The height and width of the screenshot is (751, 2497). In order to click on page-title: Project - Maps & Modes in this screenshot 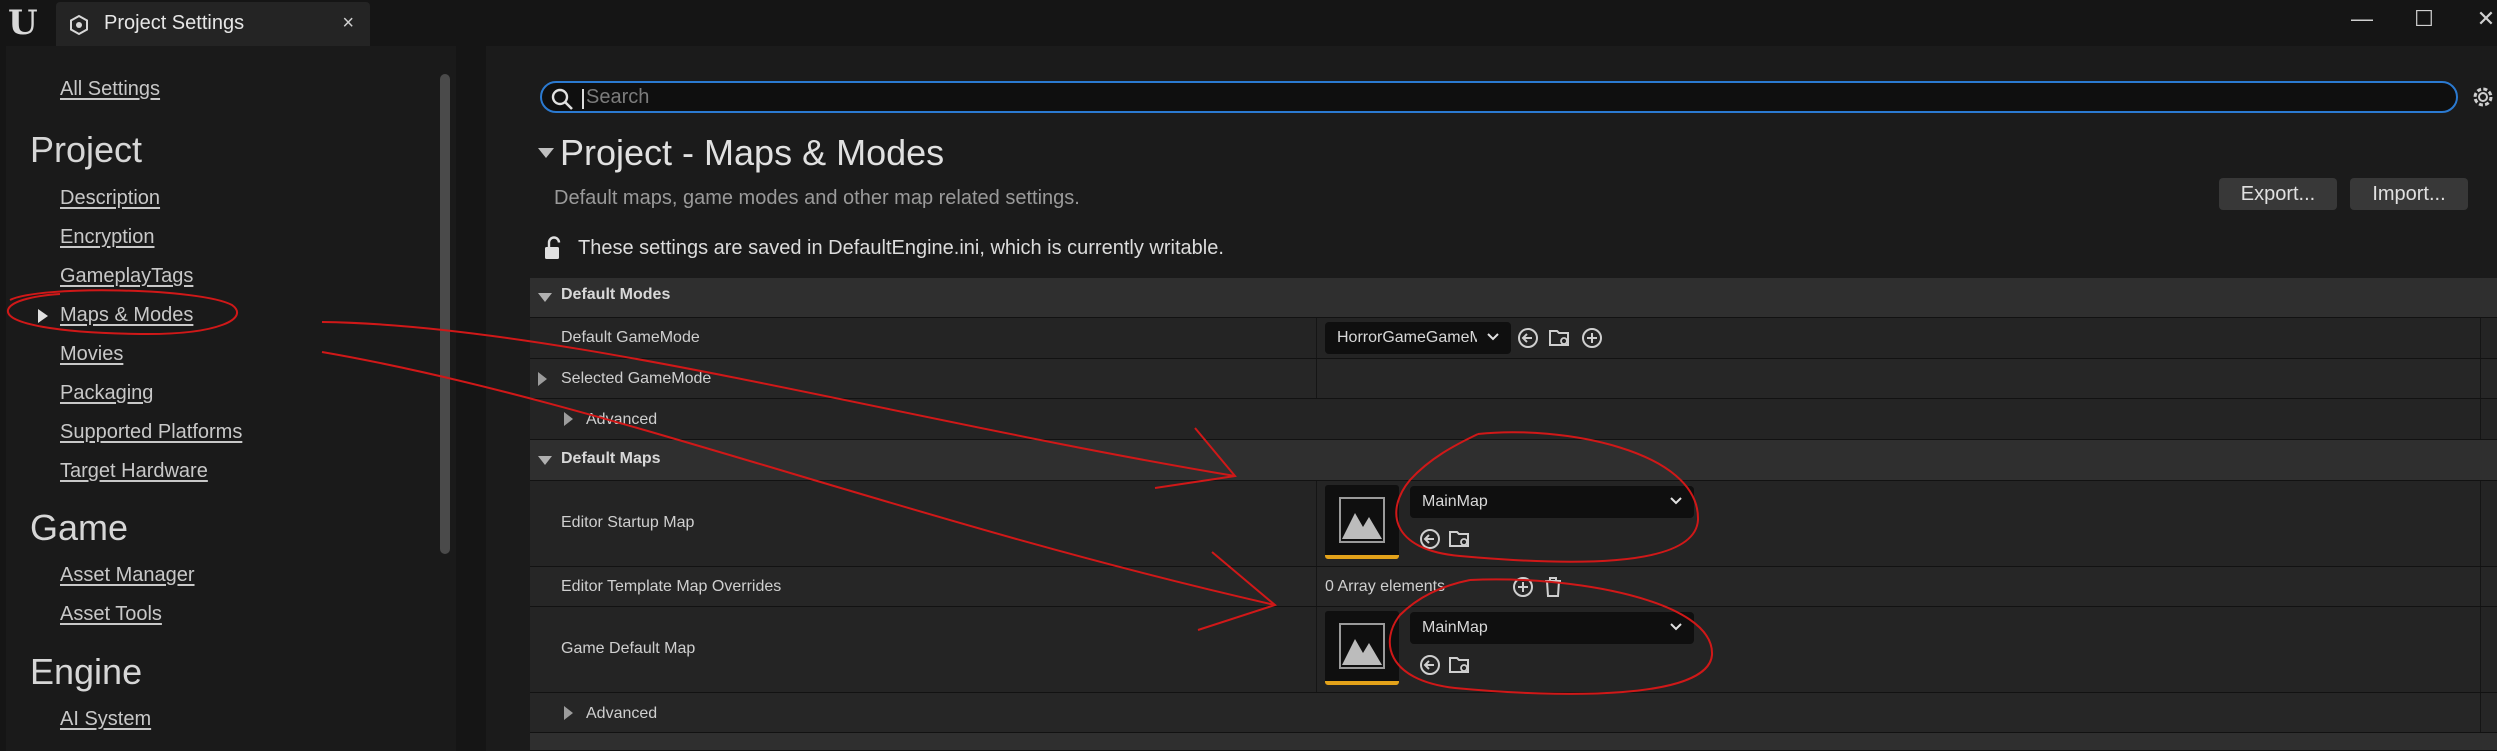, I will do `click(752, 152)`.